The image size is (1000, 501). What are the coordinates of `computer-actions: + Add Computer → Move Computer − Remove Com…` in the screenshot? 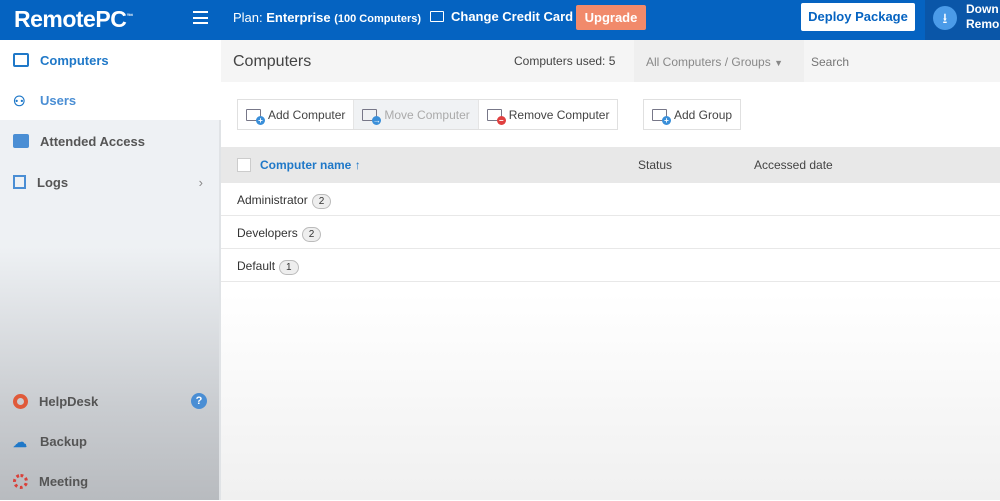 It's located at (428, 114).